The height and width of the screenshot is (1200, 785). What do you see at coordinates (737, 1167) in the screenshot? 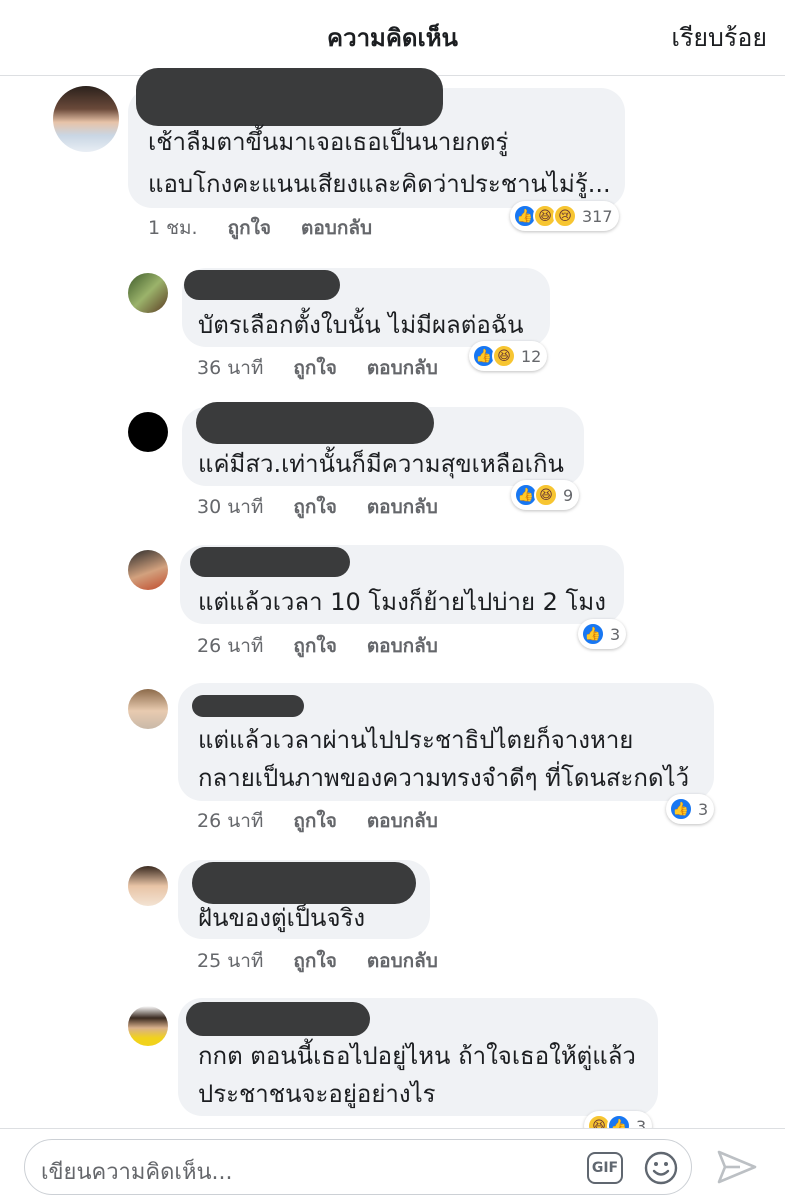
I see `send-icon` at bounding box center [737, 1167].